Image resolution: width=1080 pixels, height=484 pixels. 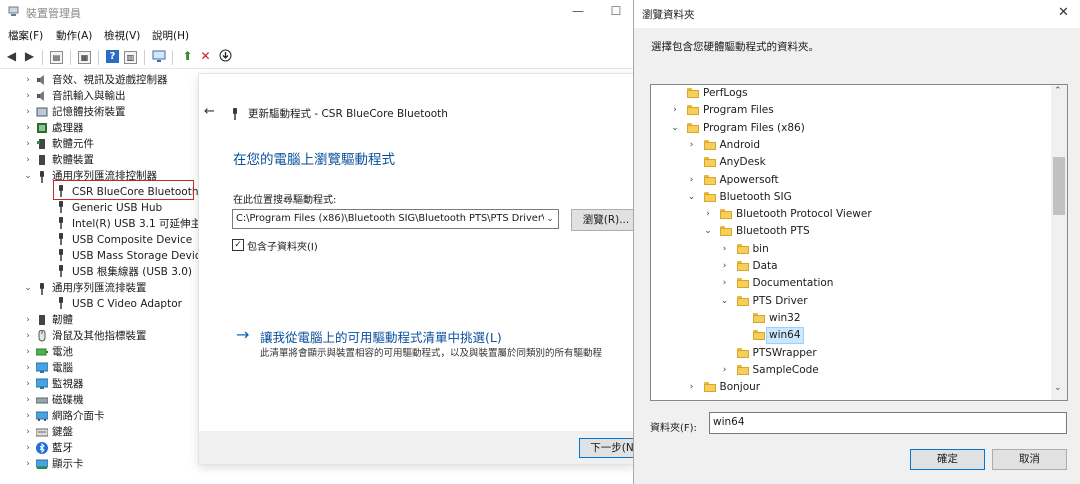 I want to click on scroll-up-icon: ⌃, so click(x=1058, y=91).